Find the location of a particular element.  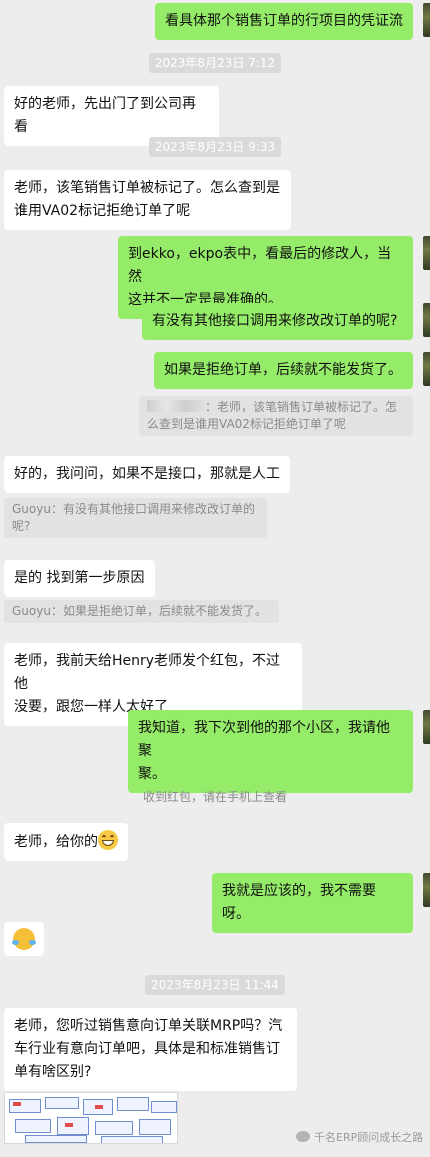

wechat-logo-icon is located at coordinates (303, 1136).